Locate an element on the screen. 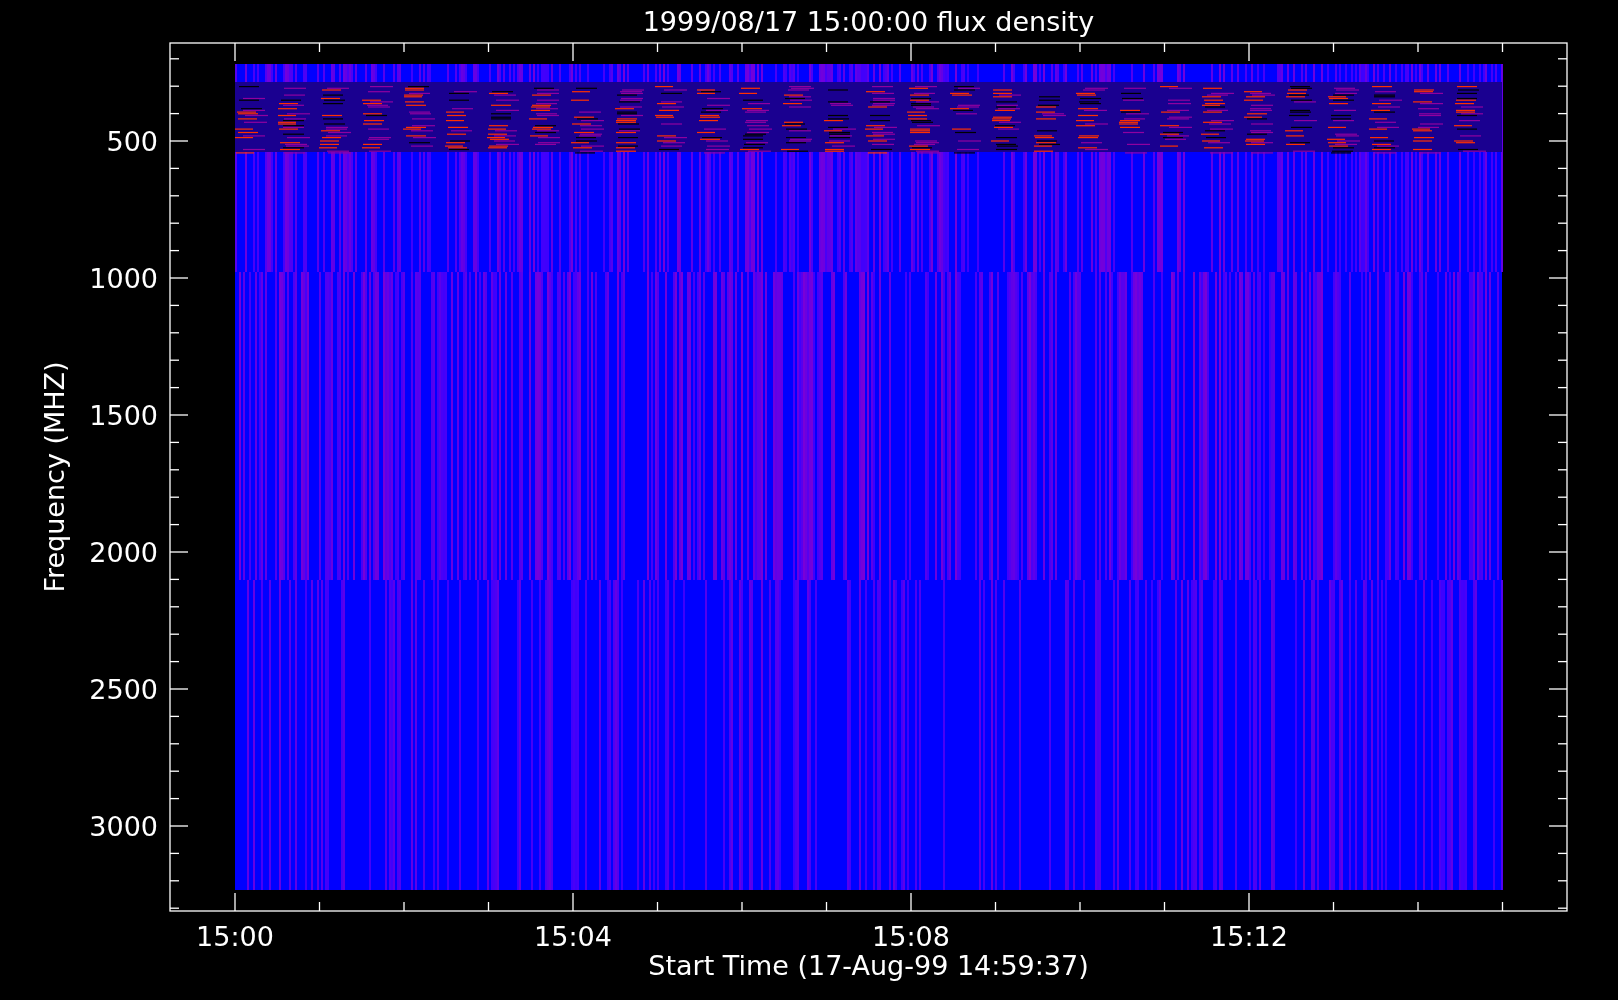 This screenshot has width=1618, height=1000. y-tick-label: 2500 is located at coordinates (123, 689).